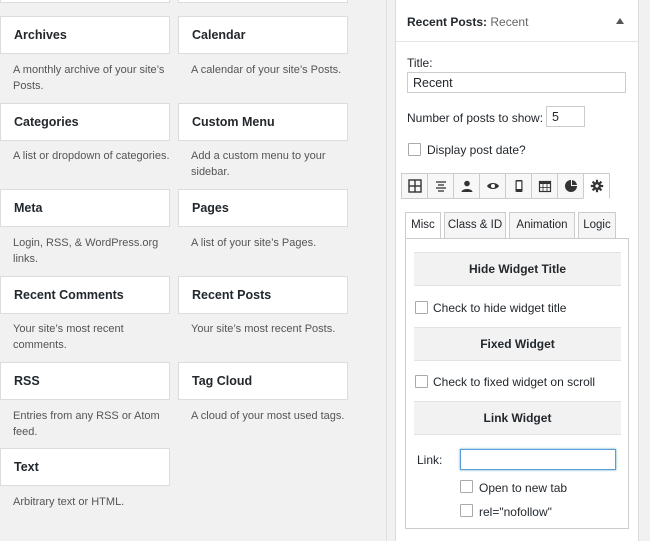  What do you see at coordinates (210, 208) in the screenshot?
I see `widget-title: Pages` at bounding box center [210, 208].